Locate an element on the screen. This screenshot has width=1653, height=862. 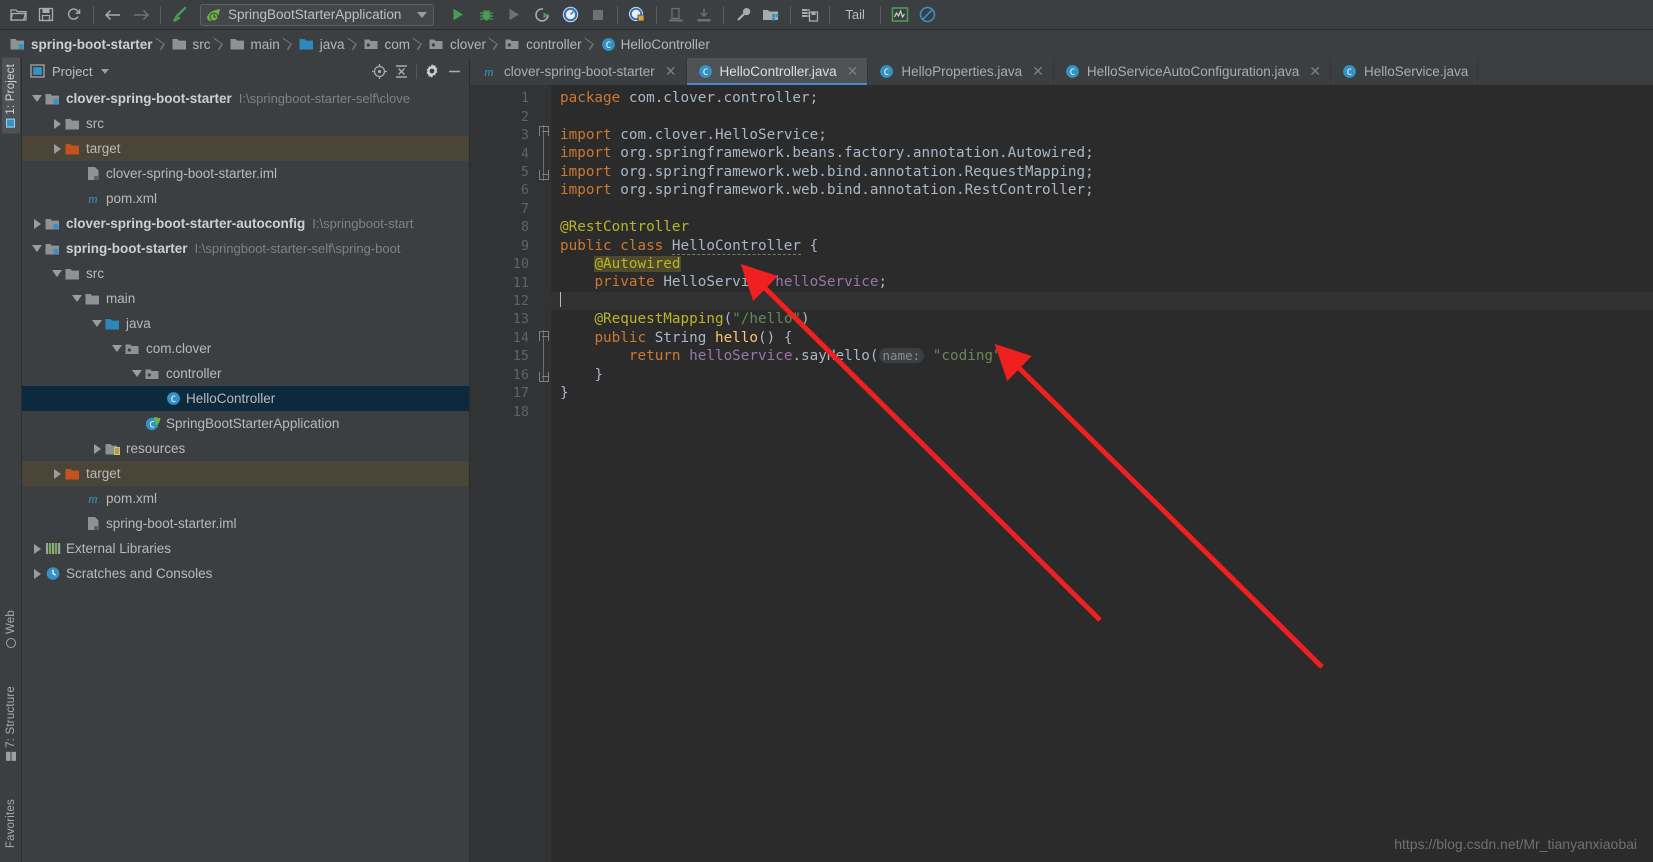
breadcrumb-item-clover: clover is located at coordinates (456, 44).